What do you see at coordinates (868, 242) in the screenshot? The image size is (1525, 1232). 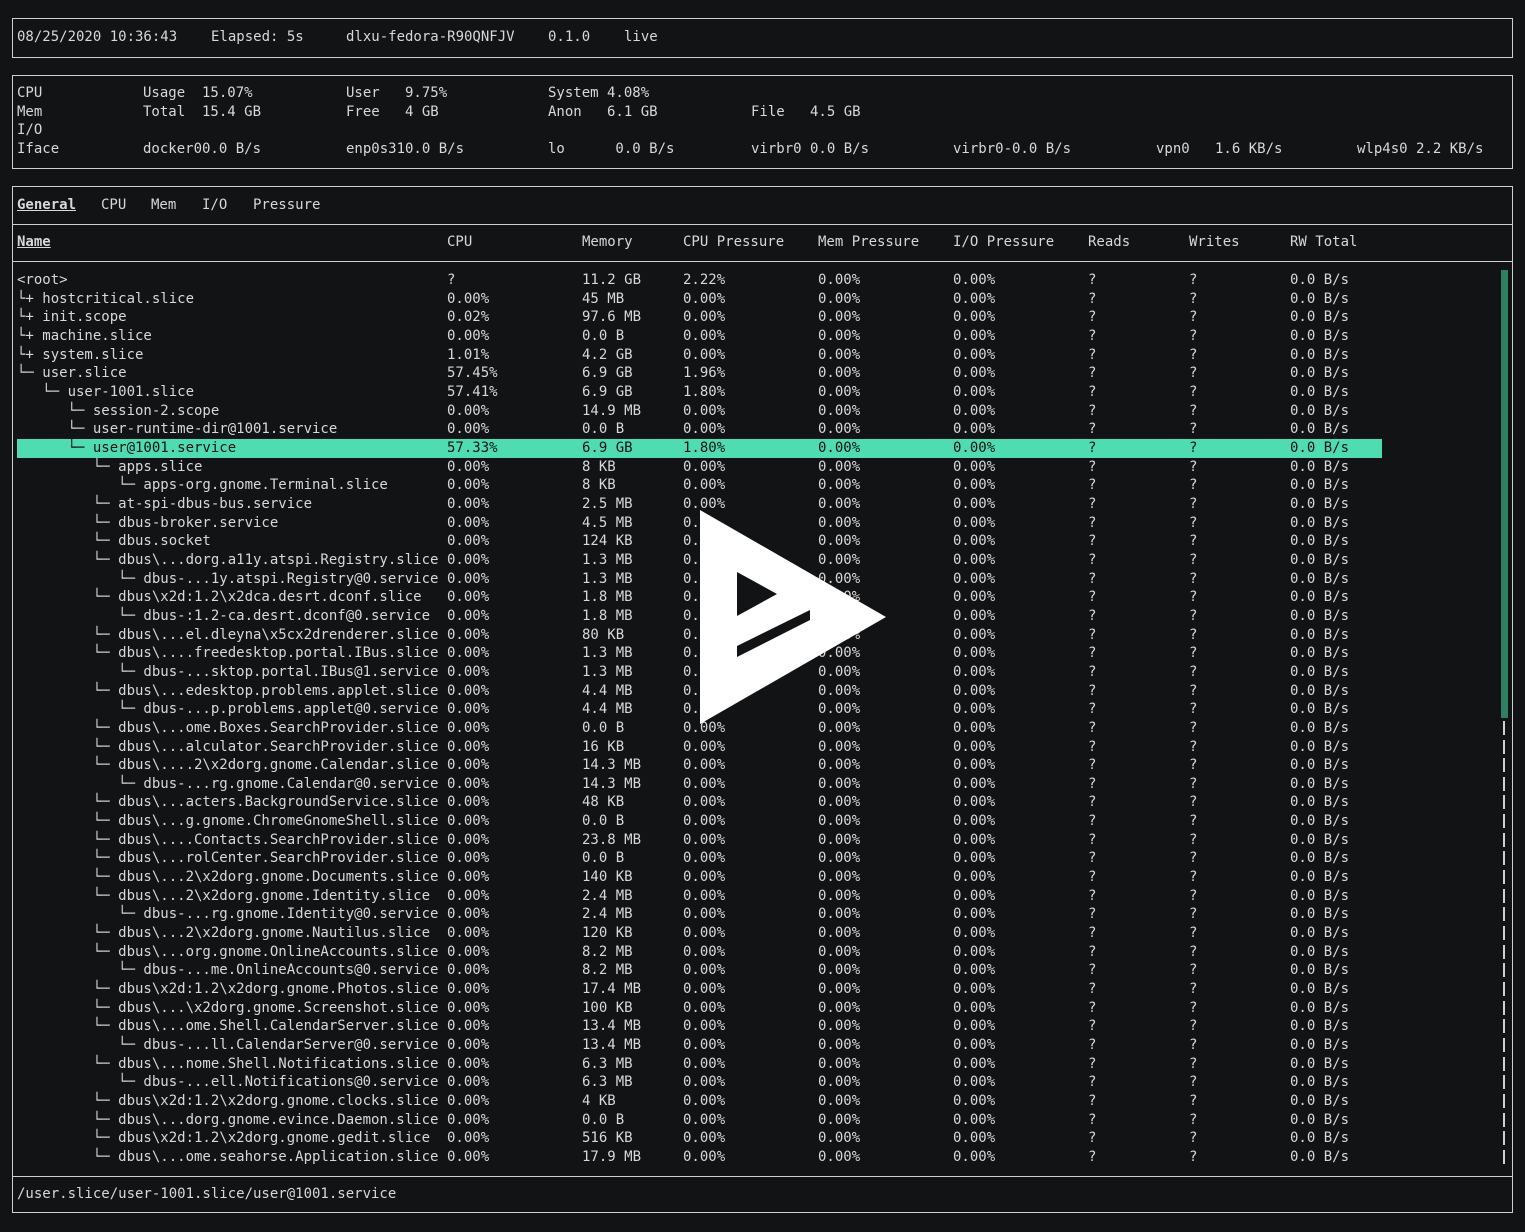 I see `col-mem-pressure: Mem Pressure` at bounding box center [868, 242].